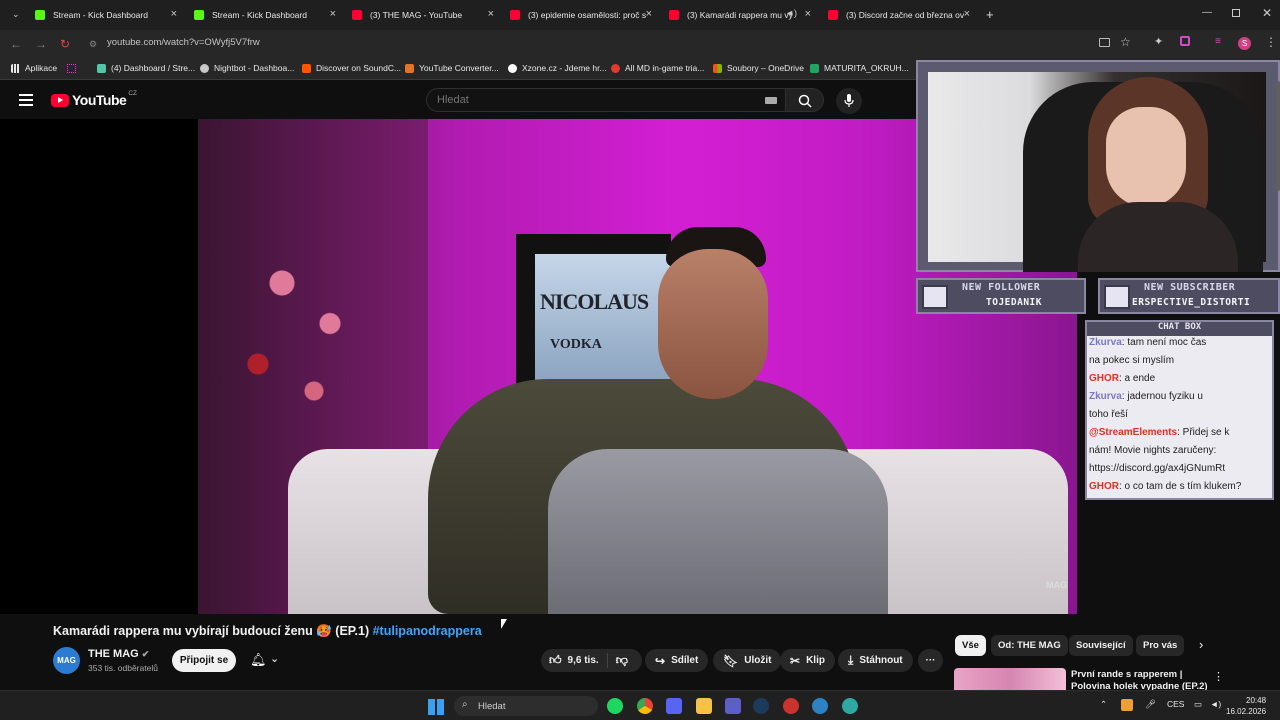 This screenshot has height=720, width=1280. I want to click on dislike-button: 👎︎, so click(622, 660).